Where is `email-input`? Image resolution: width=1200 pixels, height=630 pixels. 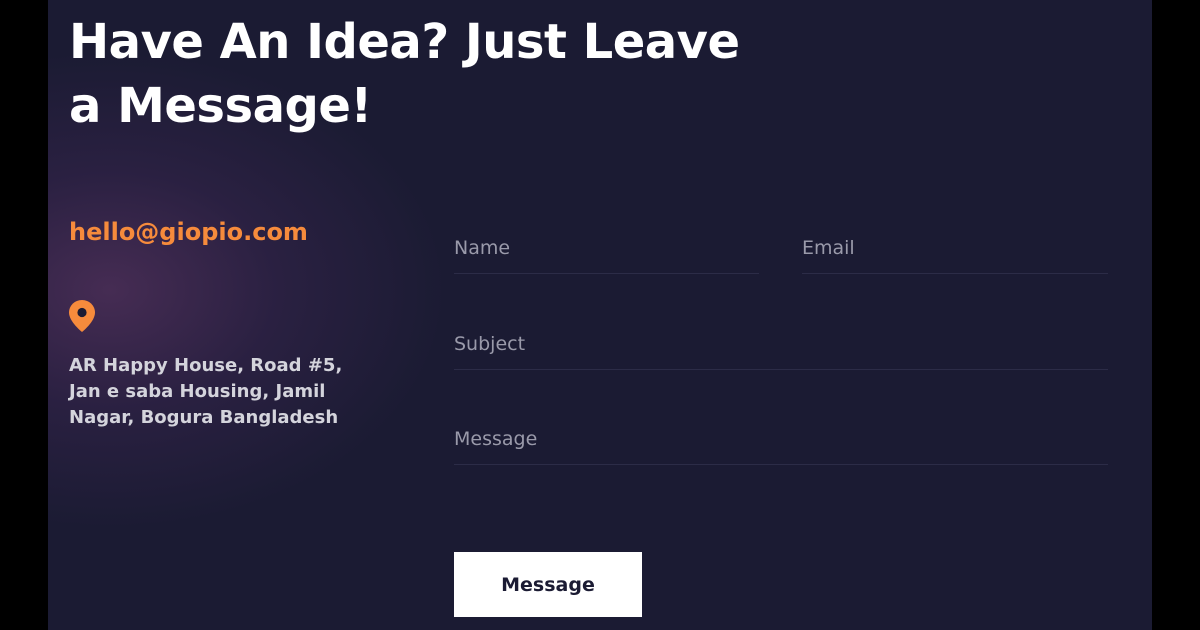 email-input is located at coordinates (955, 247).